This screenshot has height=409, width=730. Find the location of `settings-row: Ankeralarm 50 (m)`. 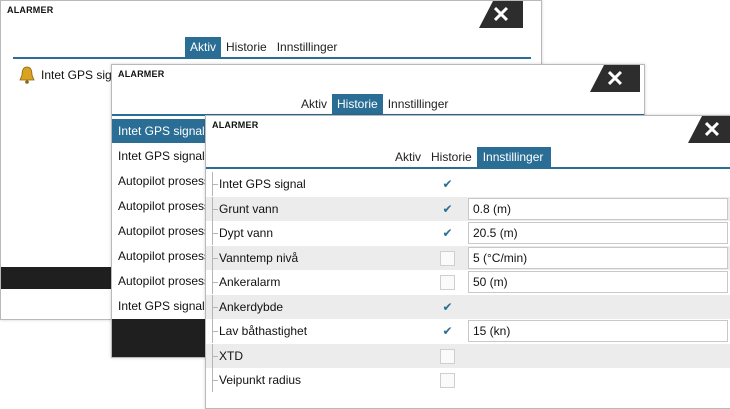

settings-row: Ankeralarm 50 (m) is located at coordinates (468, 282).